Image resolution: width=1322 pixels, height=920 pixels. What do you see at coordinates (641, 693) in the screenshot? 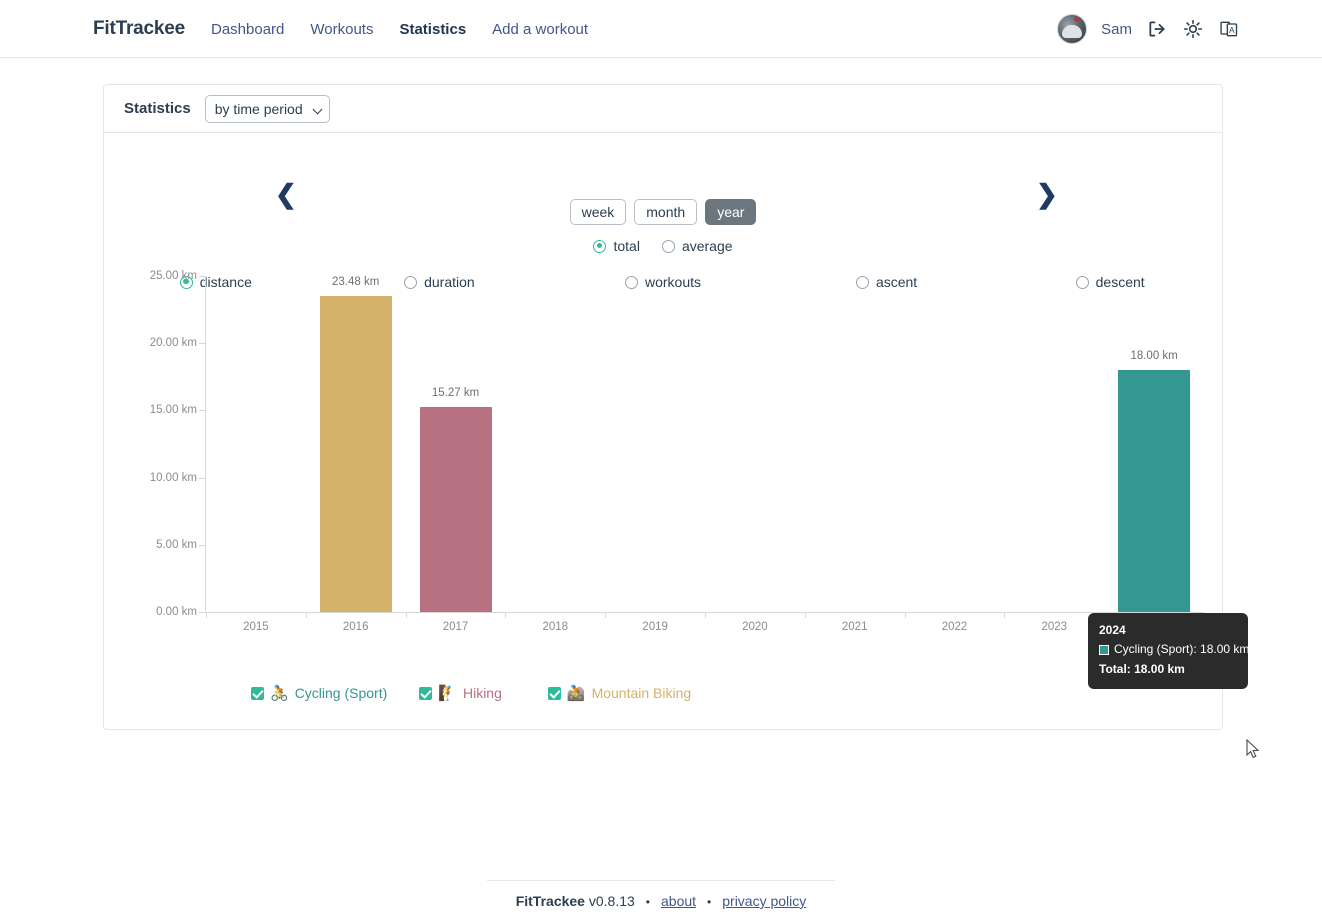
I see `legend-label-mountain-biking: Mountain Biking` at bounding box center [641, 693].